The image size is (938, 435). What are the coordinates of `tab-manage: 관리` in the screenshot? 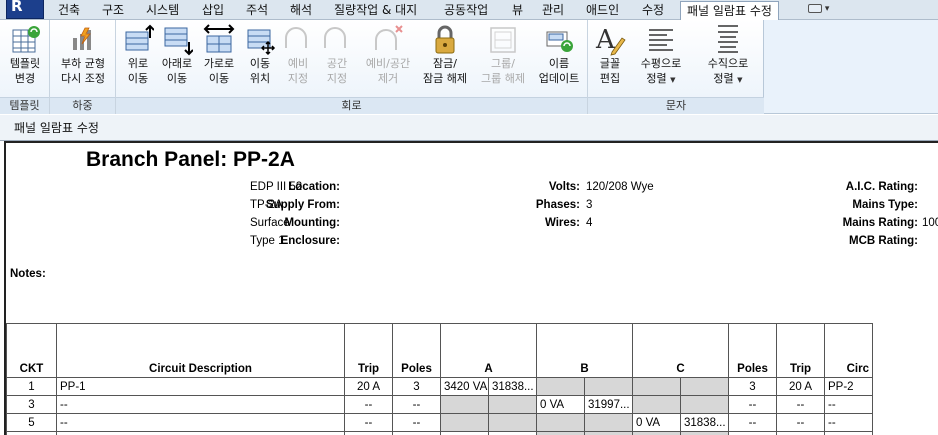 It's located at (553, 10).